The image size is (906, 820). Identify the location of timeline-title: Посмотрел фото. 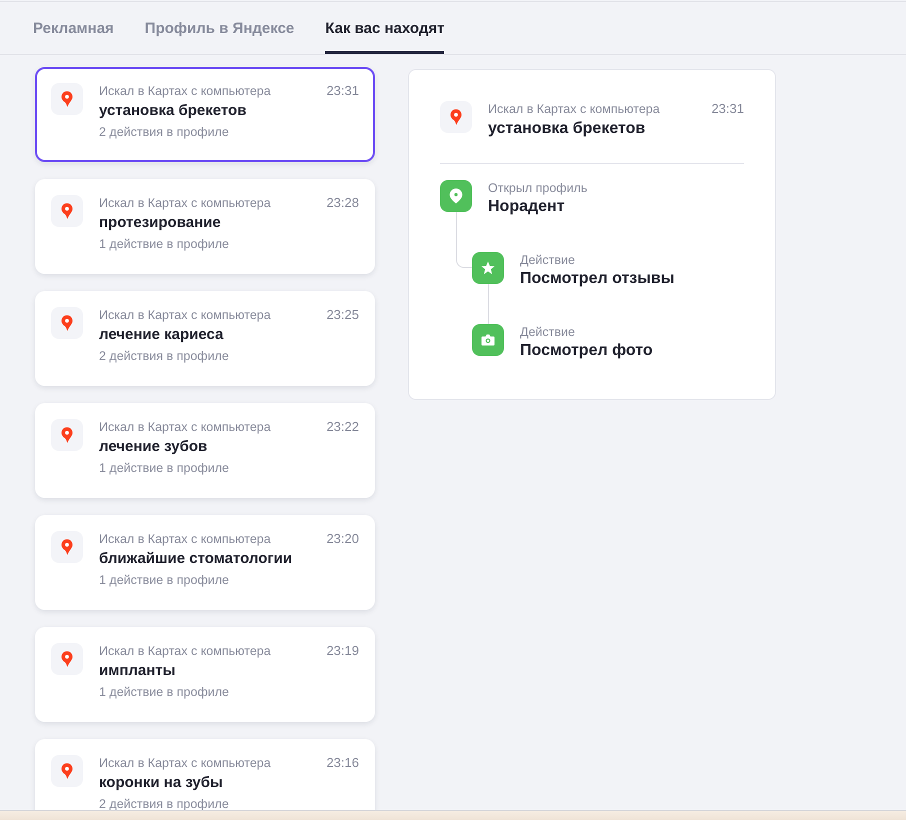
(586, 351).